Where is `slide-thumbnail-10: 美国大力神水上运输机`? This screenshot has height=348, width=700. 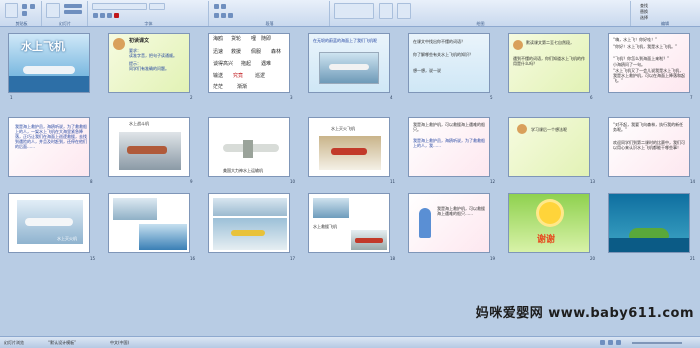
slide-thumbnail-10: 美国大力神水上运输机 is located at coordinates (249, 147).